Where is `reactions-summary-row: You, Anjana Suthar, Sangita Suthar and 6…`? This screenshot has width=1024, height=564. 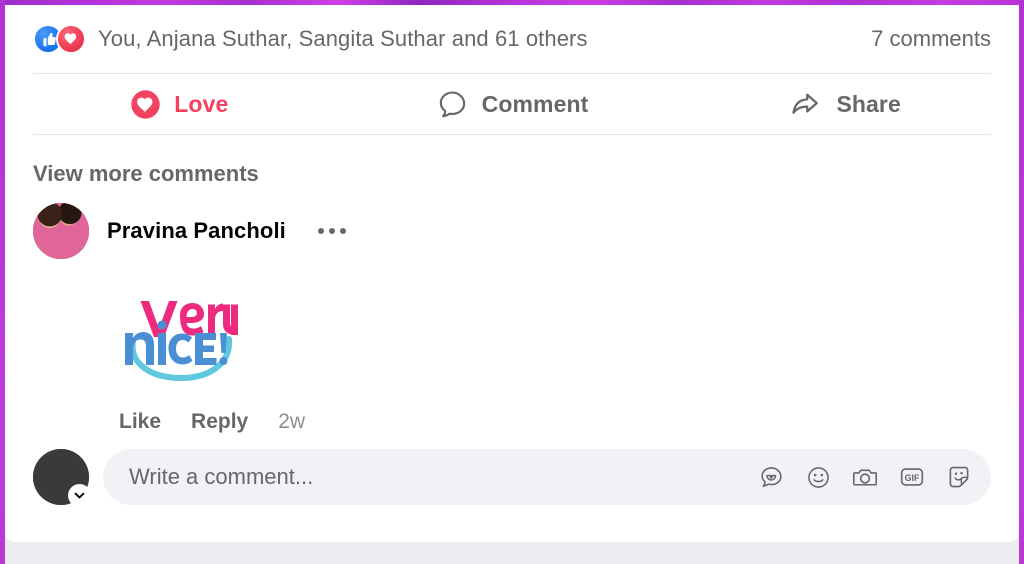 reactions-summary-row: You, Anjana Suthar, Sangita Suthar and 6… is located at coordinates (512, 39).